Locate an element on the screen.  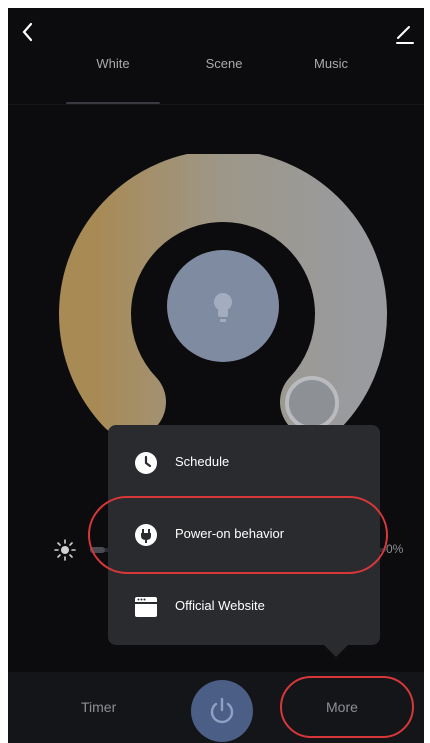
edit-button is located at coordinates (405, 34).